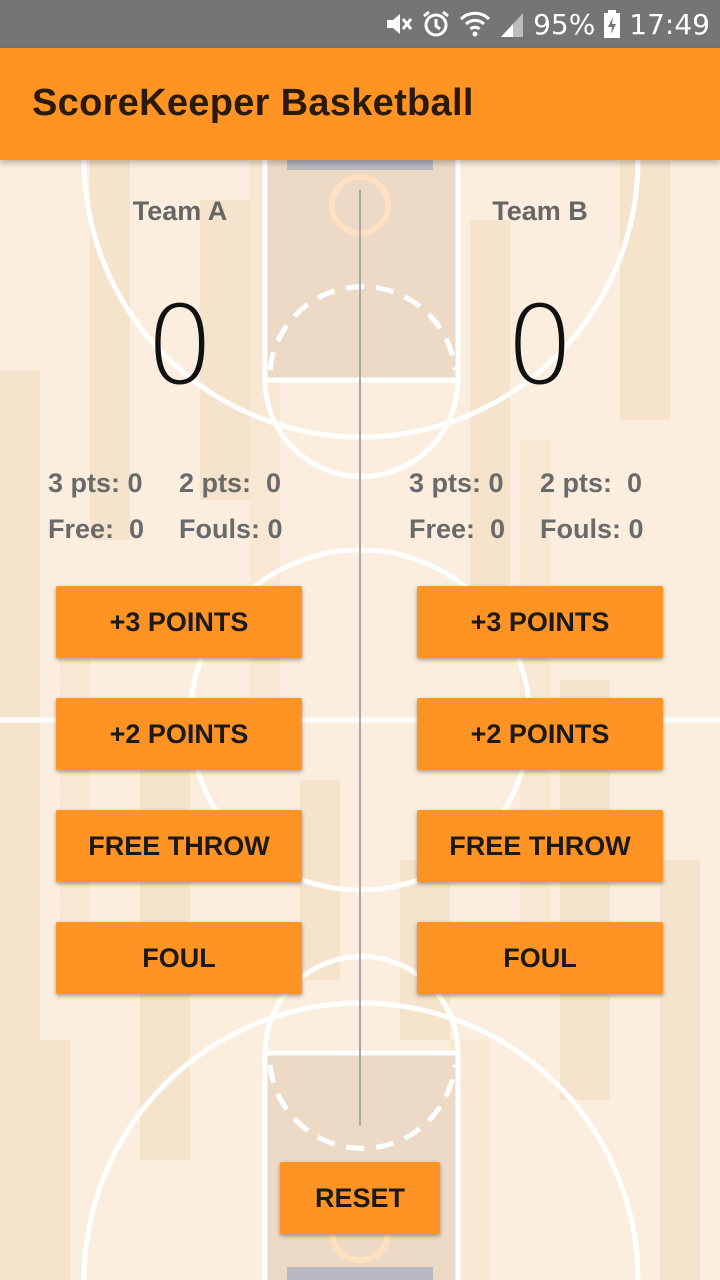 This screenshot has height=1280, width=720. Describe the element at coordinates (436, 24) in the screenshot. I see `alarm-icon` at that location.